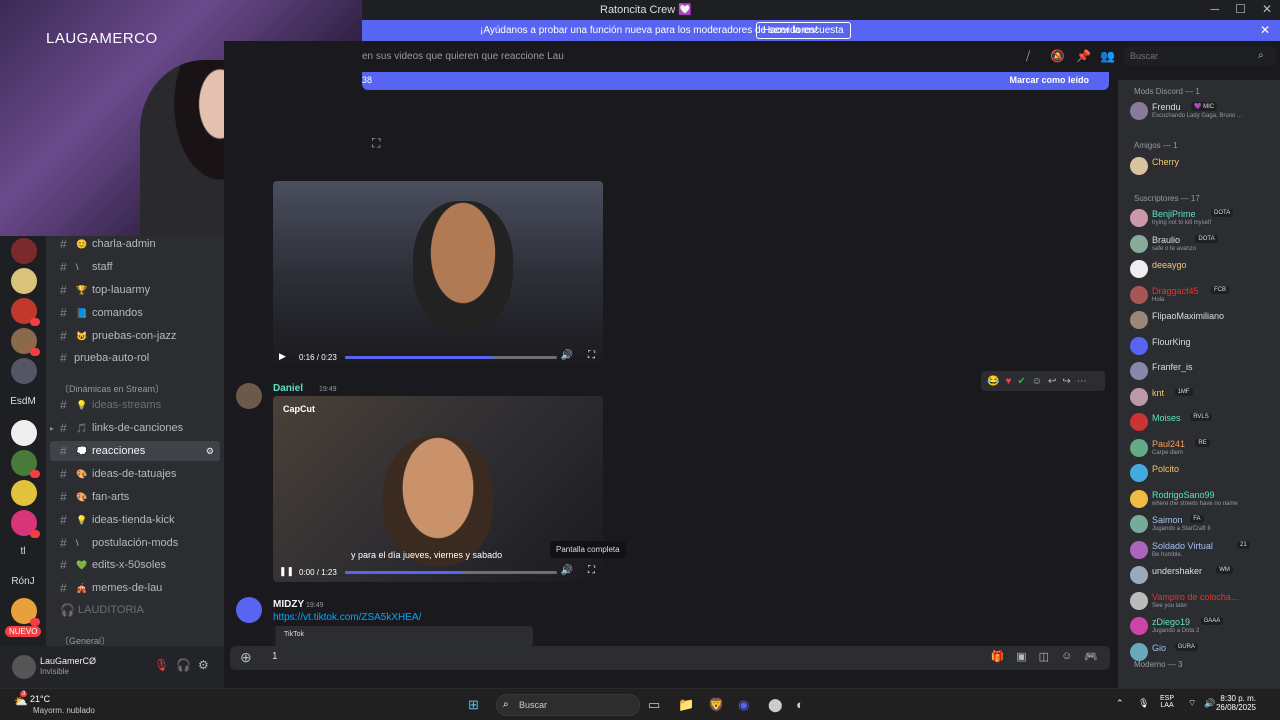  Describe the element at coordinates (998, 656) in the screenshot. I see `gift-icon: 🎁` at that location.